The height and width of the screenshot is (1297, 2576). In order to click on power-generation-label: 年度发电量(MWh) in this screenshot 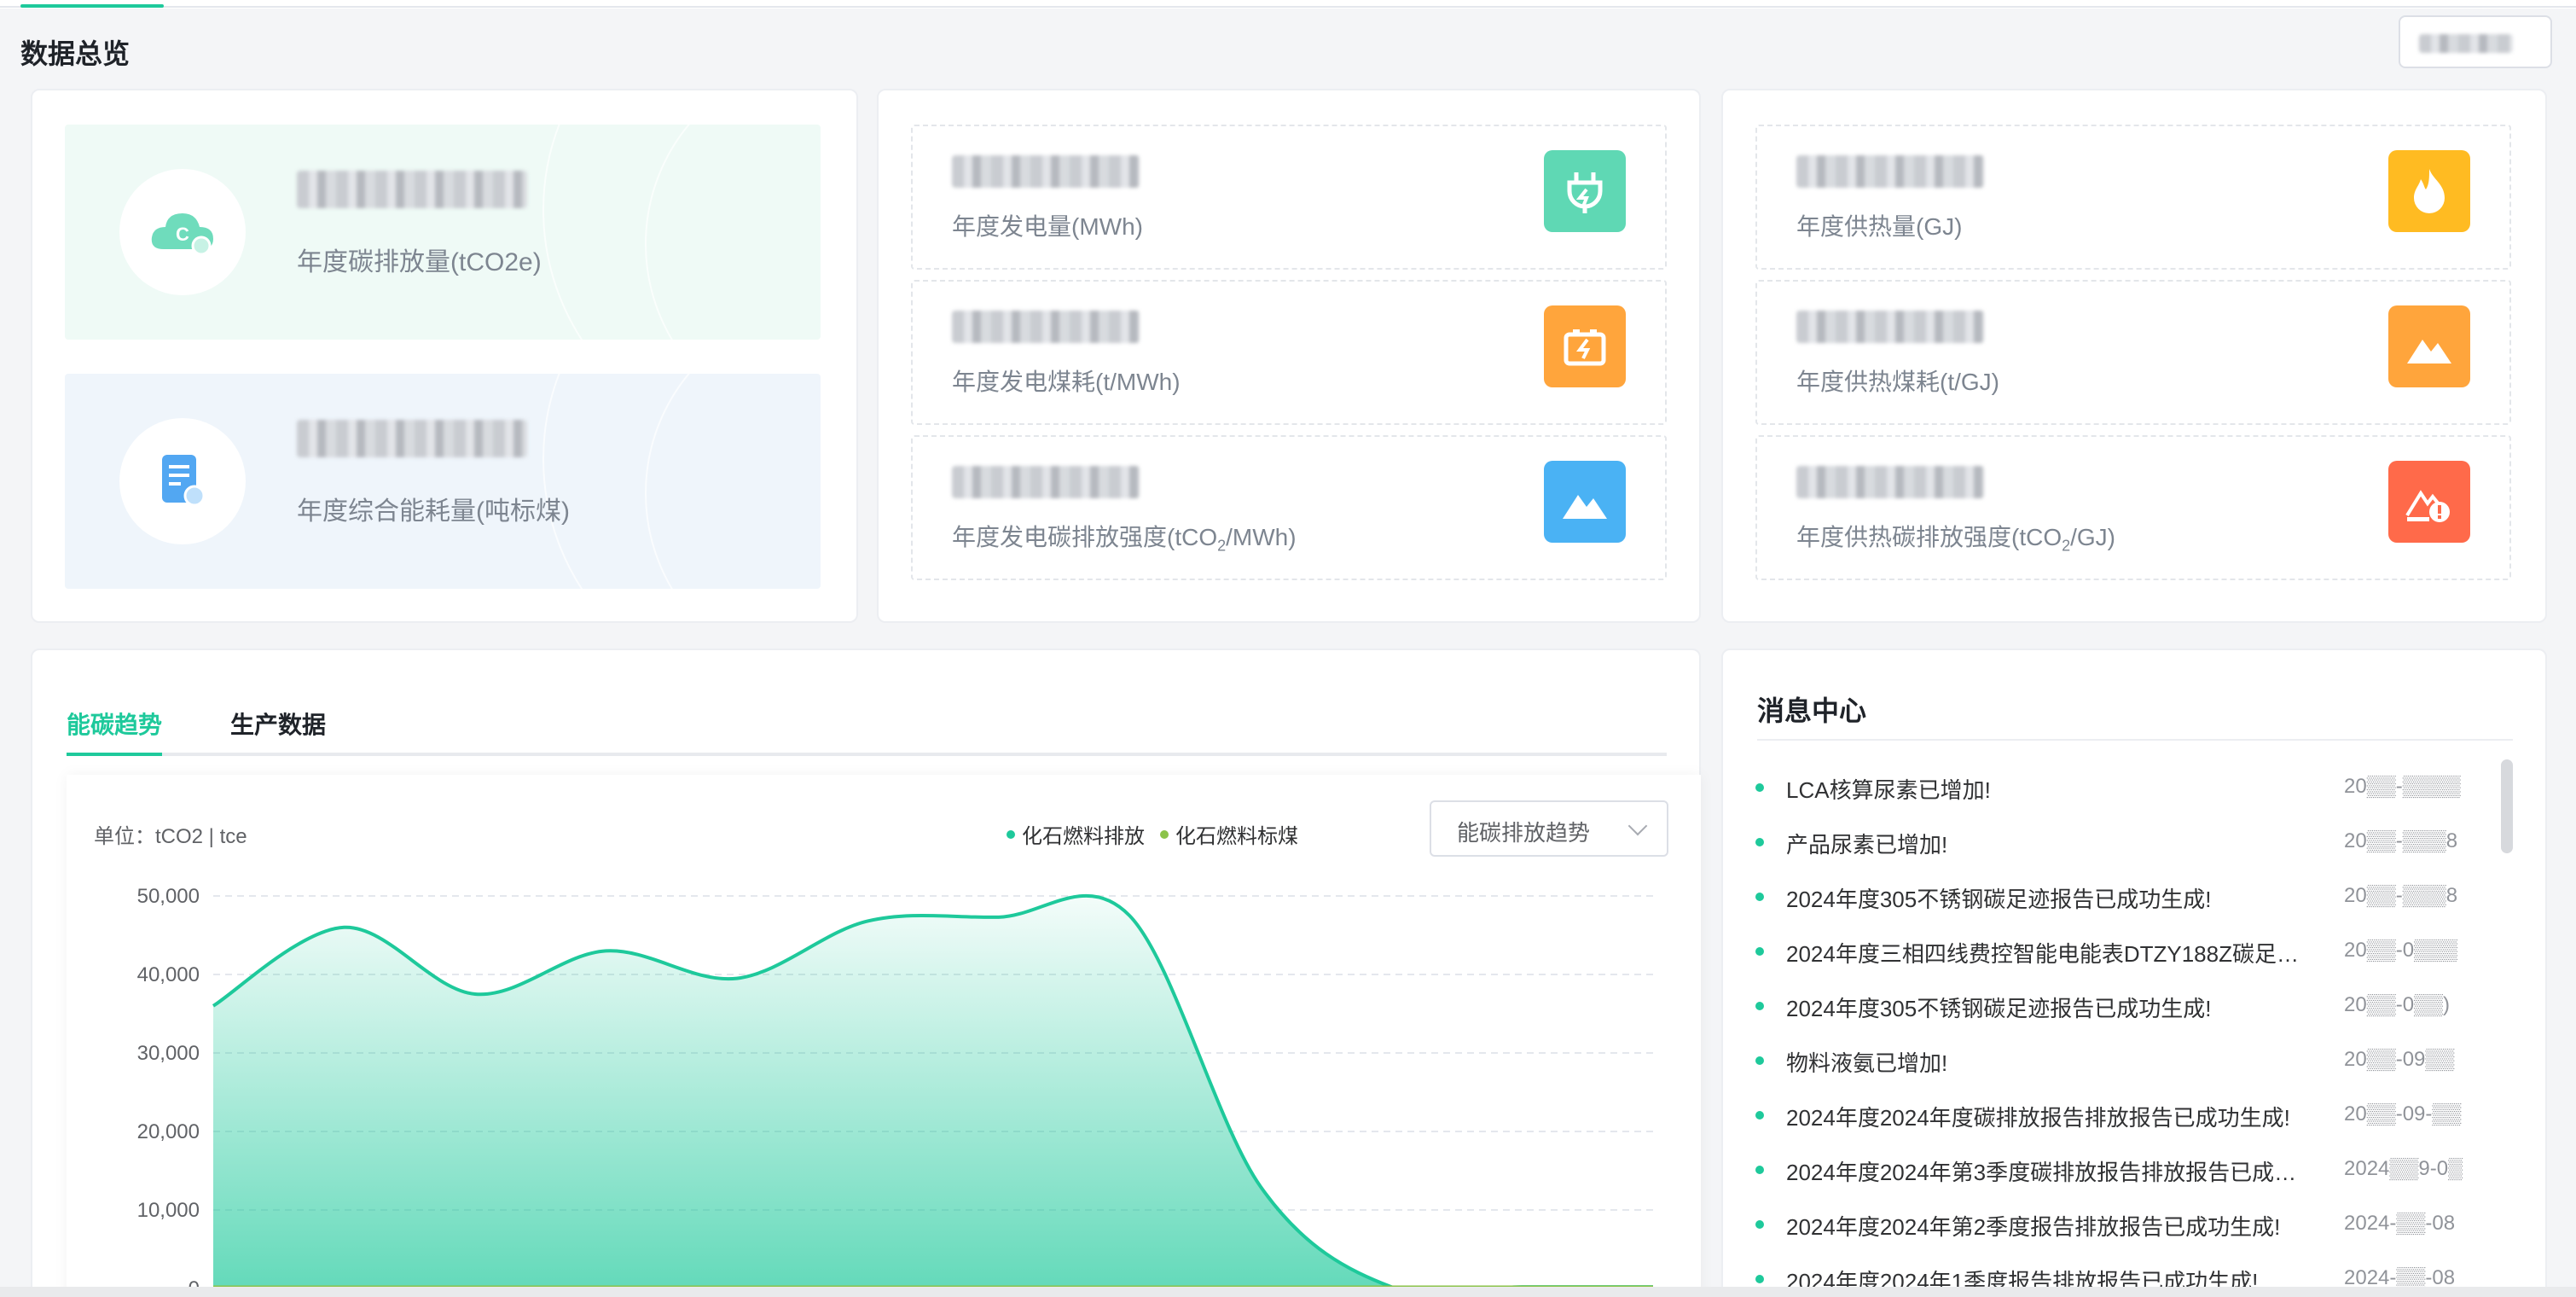, I will do `click(1047, 226)`.